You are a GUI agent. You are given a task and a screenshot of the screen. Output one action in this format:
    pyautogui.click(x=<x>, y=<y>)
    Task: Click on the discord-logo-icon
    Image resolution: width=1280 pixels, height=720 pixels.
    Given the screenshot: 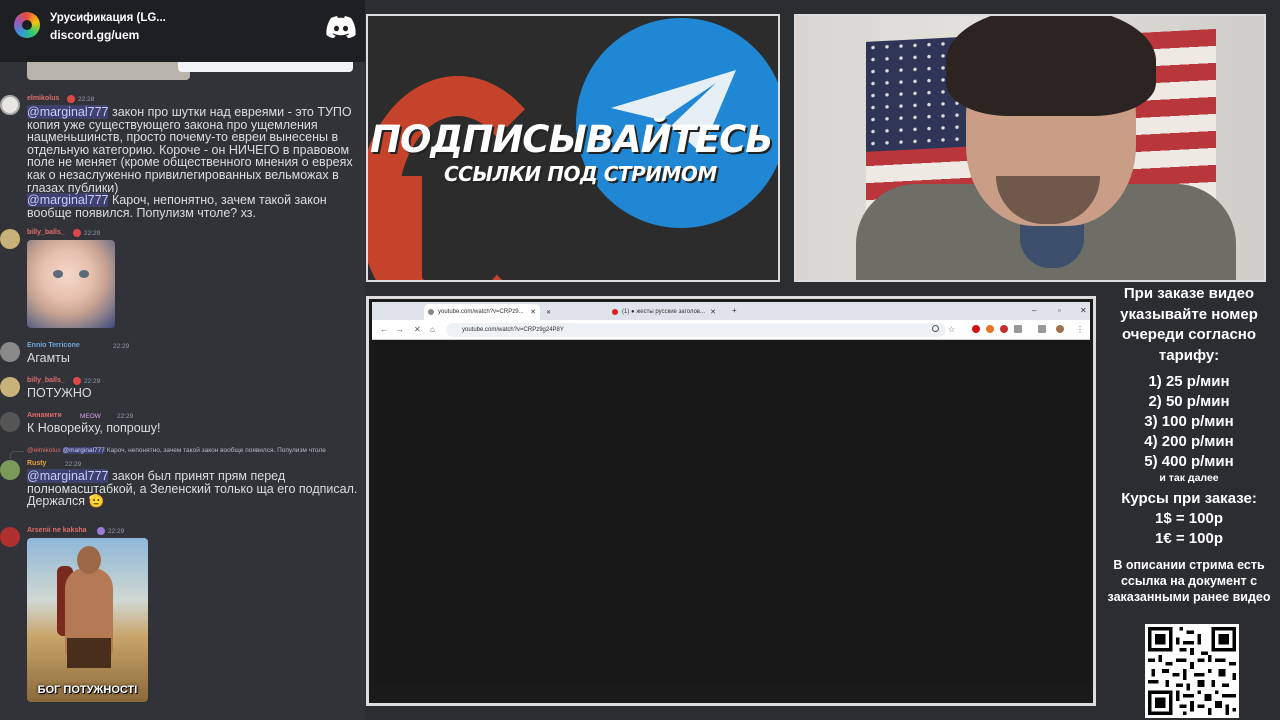 What is the action you would take?
    pyautogui.click(x=341, y=27)
    